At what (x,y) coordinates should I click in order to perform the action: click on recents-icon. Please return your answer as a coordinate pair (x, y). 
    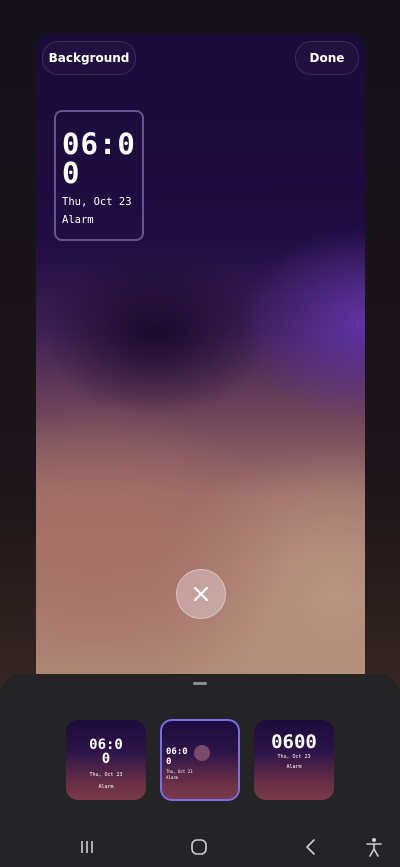
    Looking at the image, I should click on (87, 847).